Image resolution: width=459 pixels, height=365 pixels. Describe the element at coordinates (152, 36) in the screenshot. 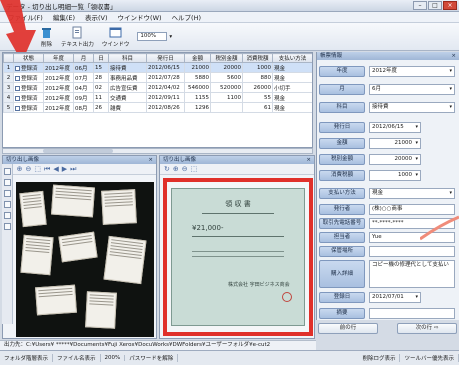

I see `zoom-select: 100%` at that location.